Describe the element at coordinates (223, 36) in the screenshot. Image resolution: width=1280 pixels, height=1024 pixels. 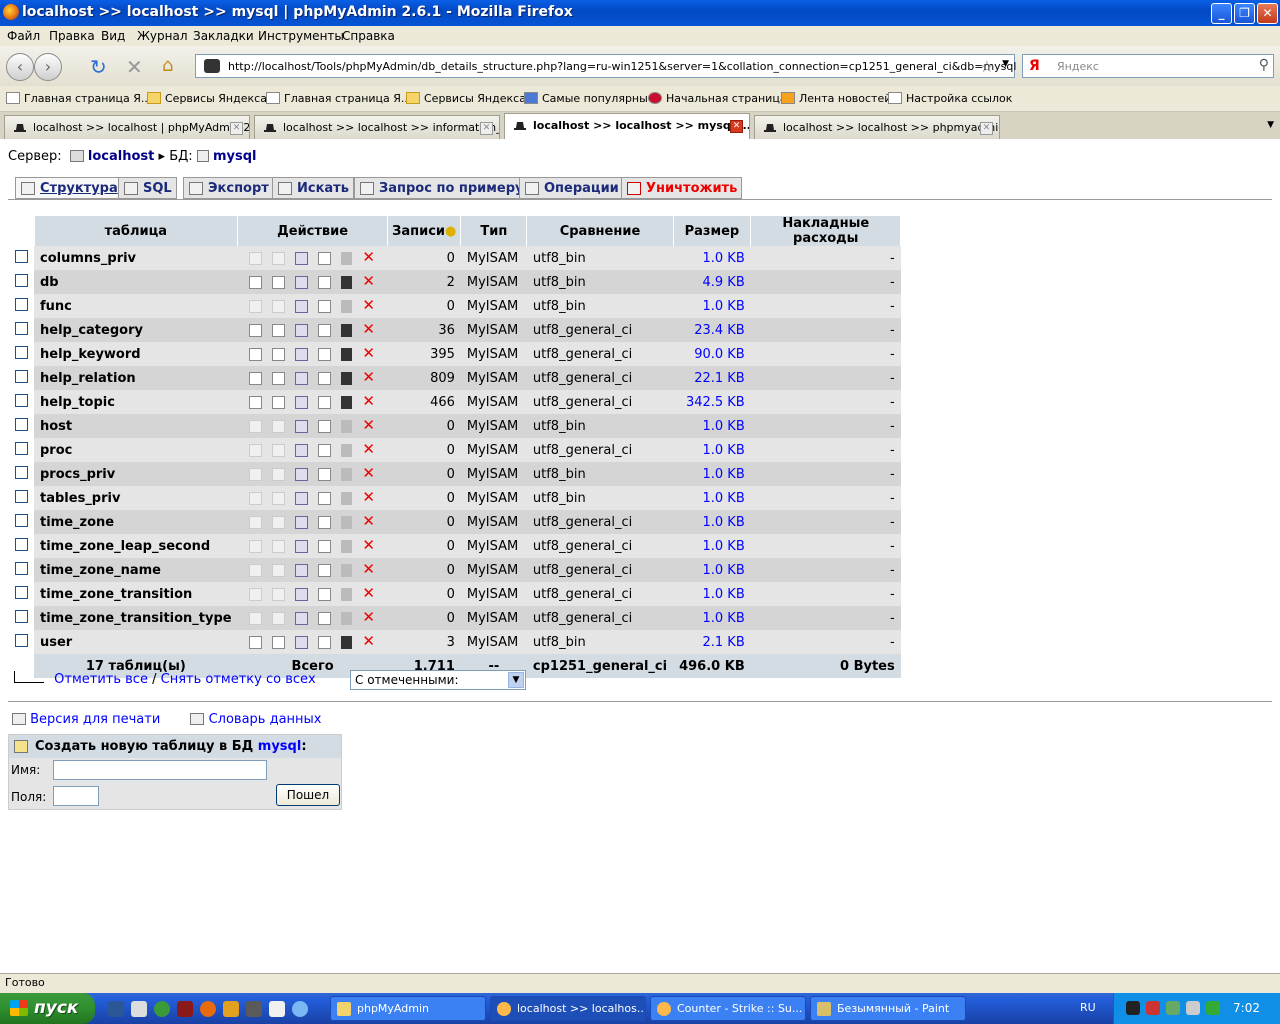
I see `menu-bookmarks: Закладки` at that location.